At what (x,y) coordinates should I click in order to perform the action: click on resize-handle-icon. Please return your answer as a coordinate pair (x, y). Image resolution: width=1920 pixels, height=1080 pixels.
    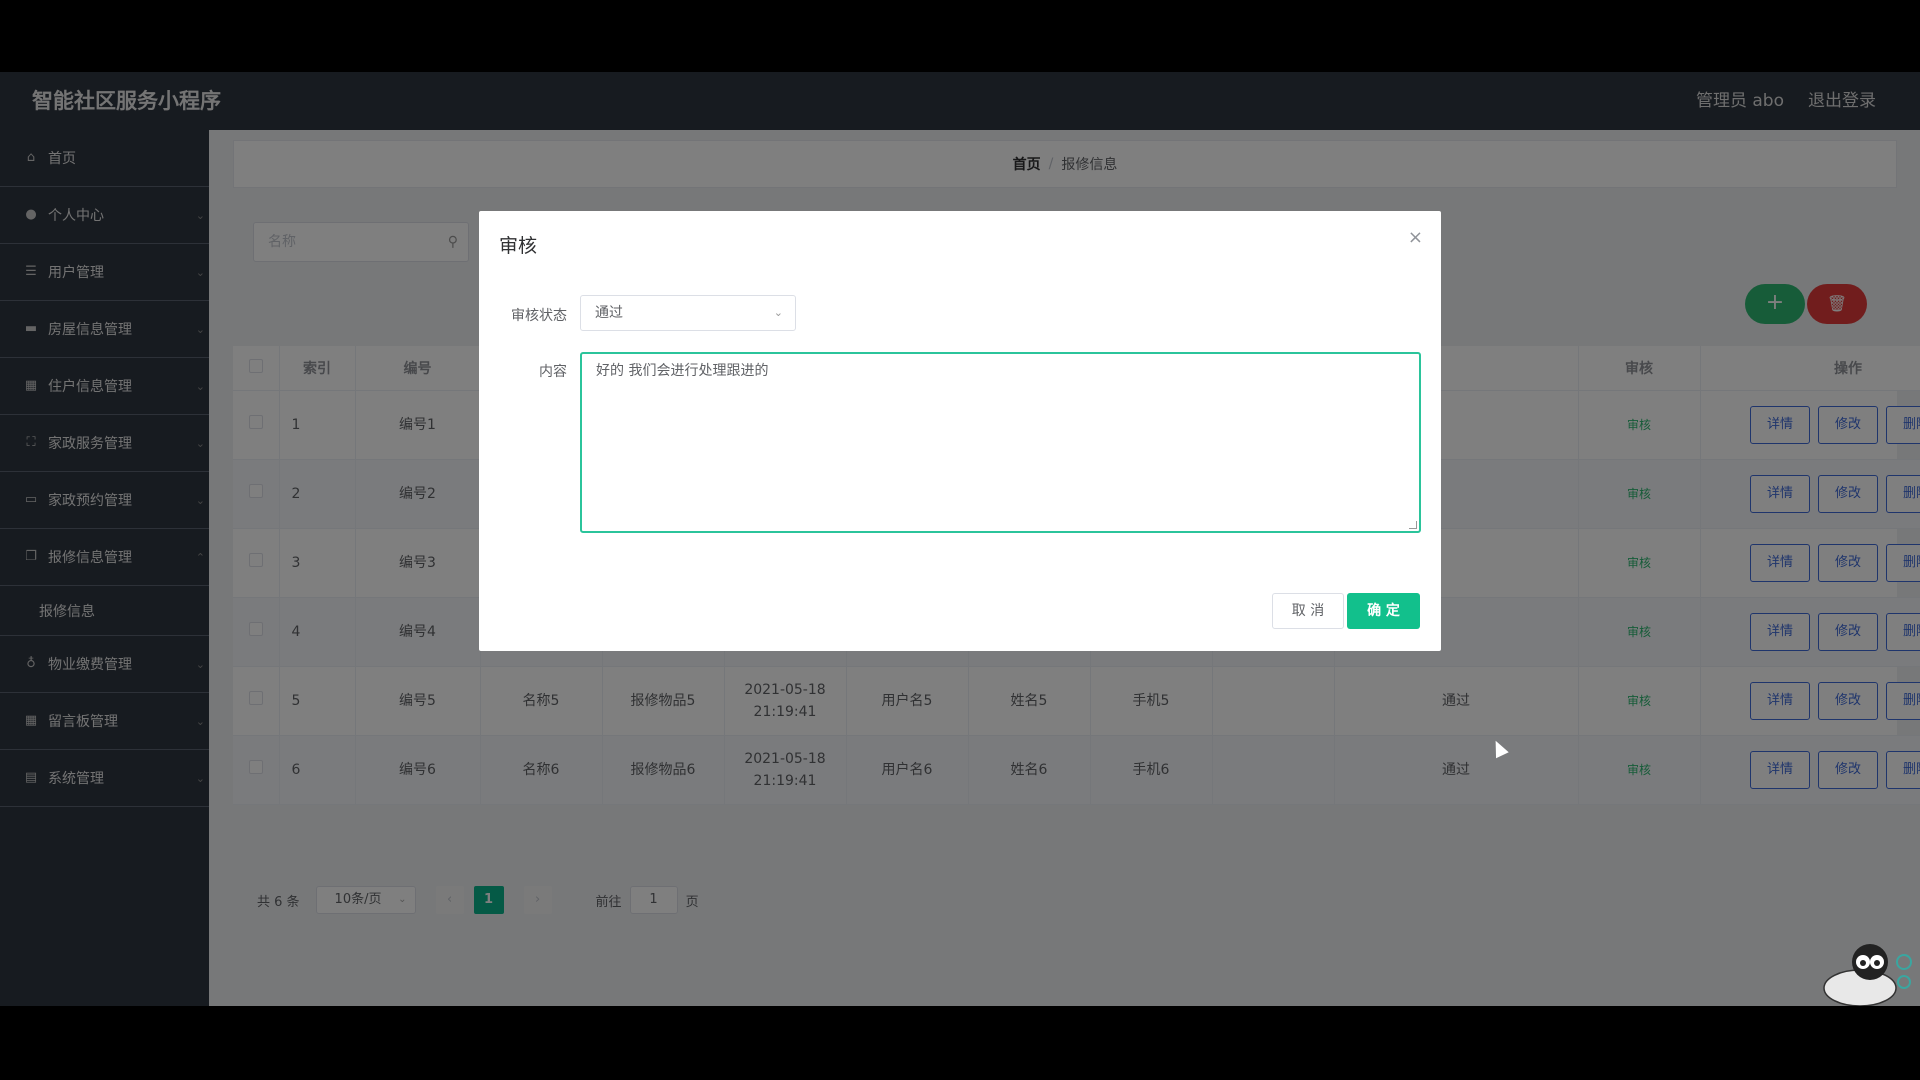
    Looking at the image, I should click on (1413, 525).